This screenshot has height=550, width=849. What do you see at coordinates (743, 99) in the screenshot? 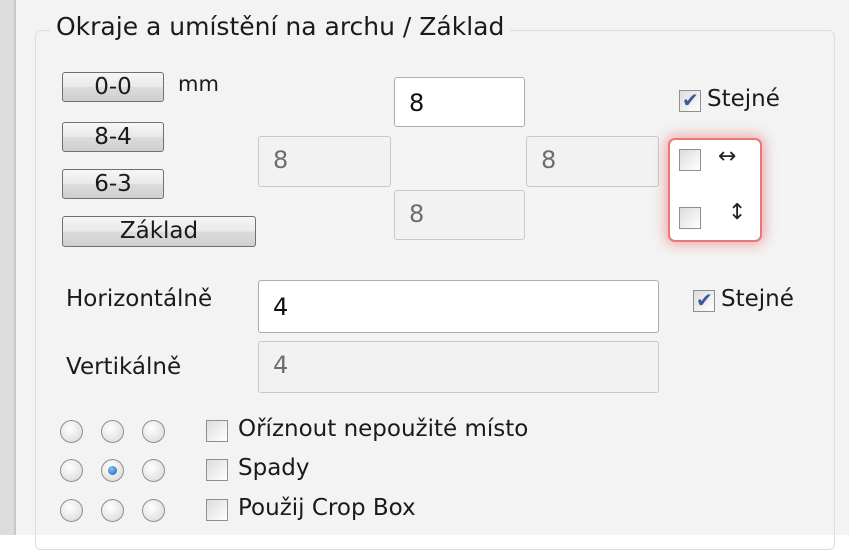
I see `margins-same-label: Stejné` at bounding box center [743, 99].